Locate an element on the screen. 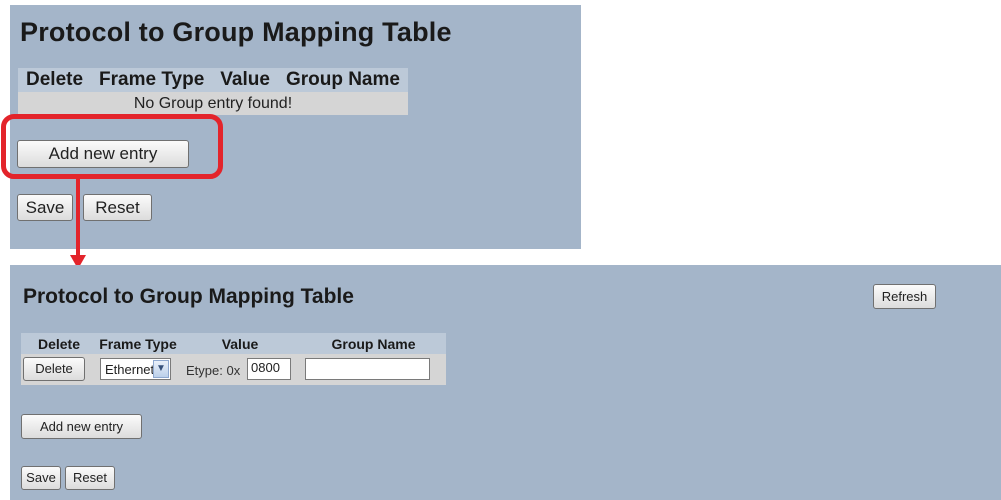 Image resolution: width=1001 pixels, height=500 pixels. etype-value-input: 0800 is located at coordinates (269, 369).